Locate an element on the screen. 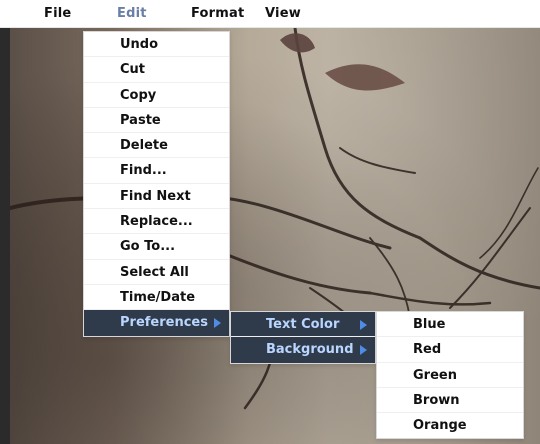 The width and height of the screenshot is (540, 444). text-color-item-red: Red is located at coordinates (450, 350).